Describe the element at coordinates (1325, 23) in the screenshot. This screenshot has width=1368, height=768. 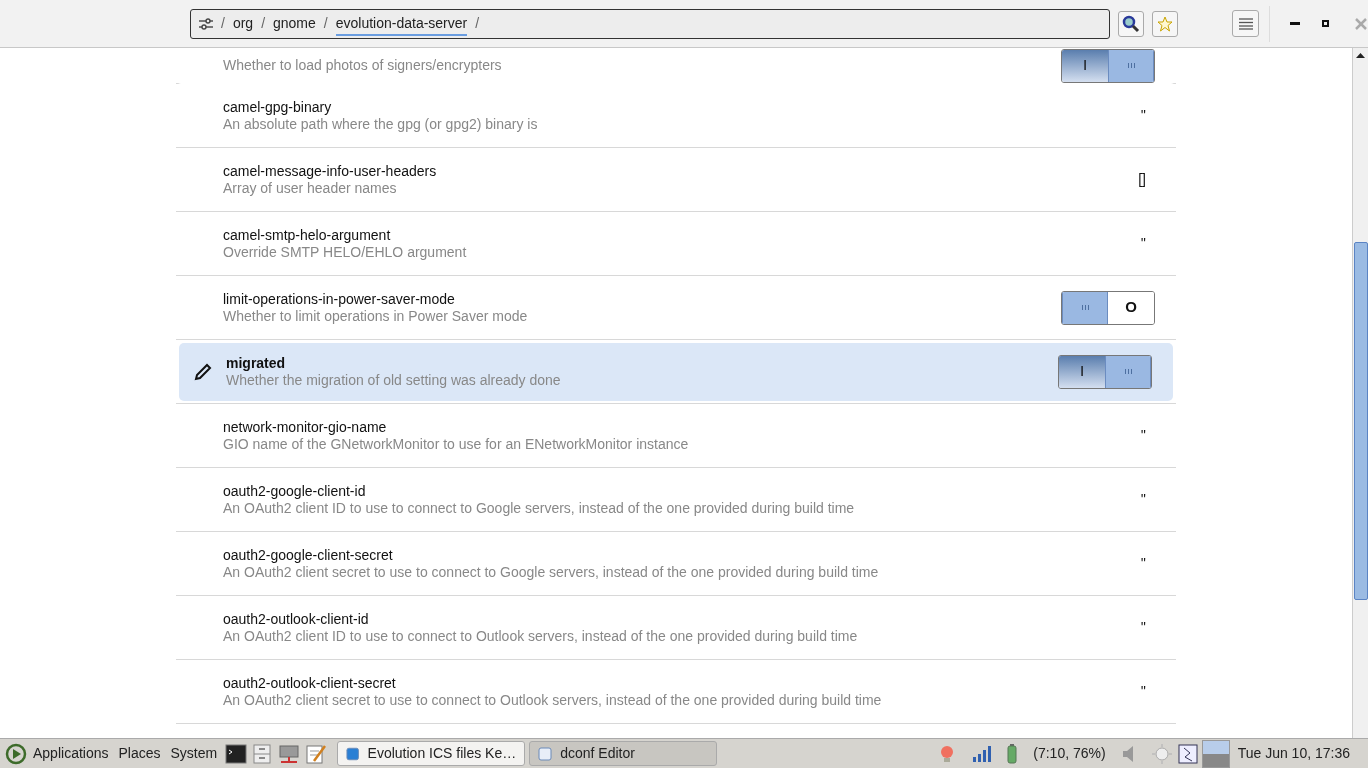
I see `maximize-icon` at that location.